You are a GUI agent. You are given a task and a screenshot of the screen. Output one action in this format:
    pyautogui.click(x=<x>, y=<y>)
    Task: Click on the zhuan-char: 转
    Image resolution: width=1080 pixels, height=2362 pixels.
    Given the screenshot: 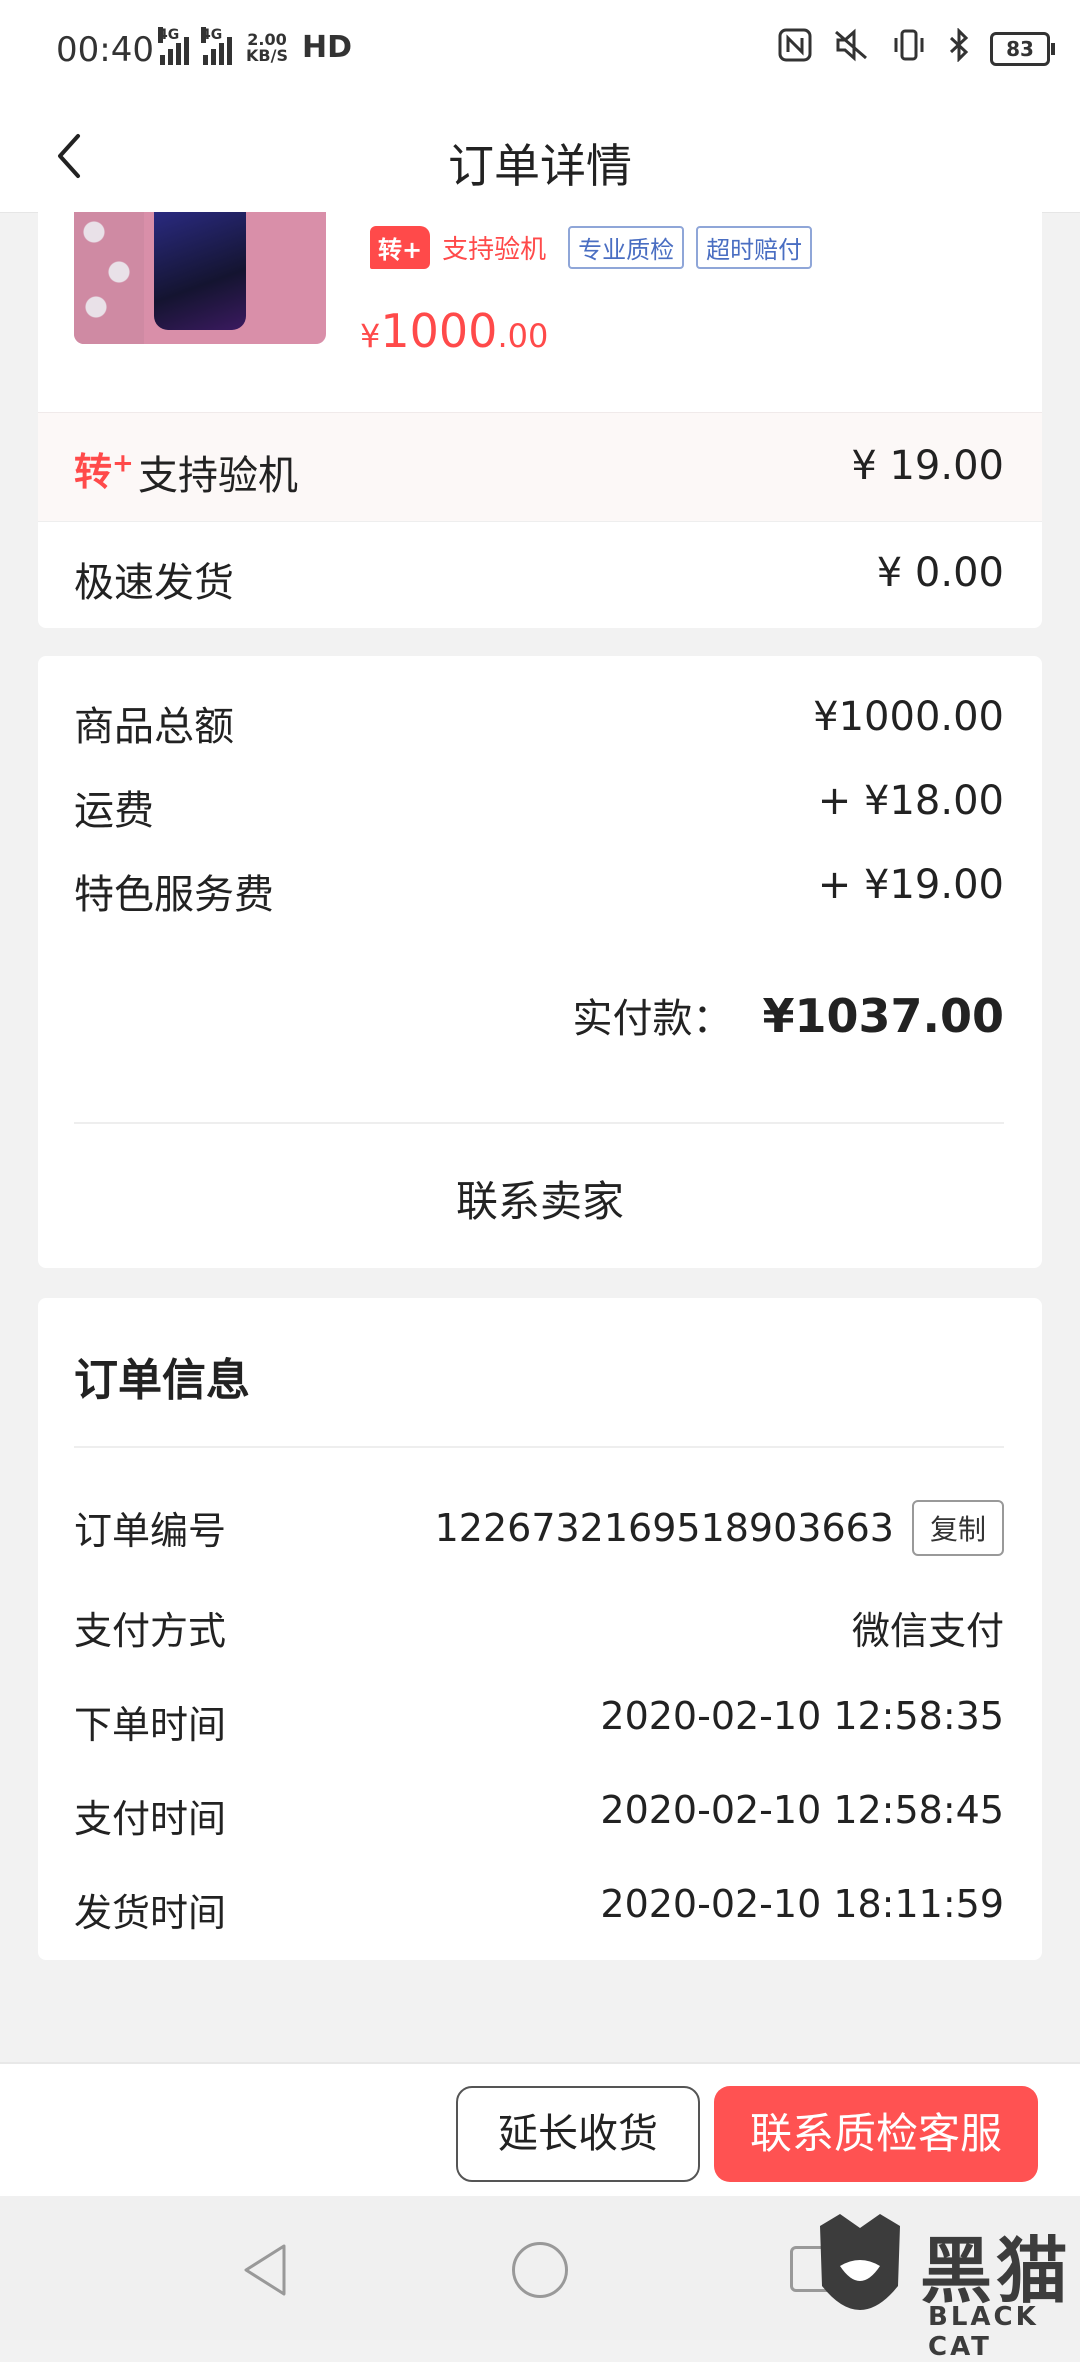 What is the action you would take?
    pyautogui.click(x=93, y=472)
    